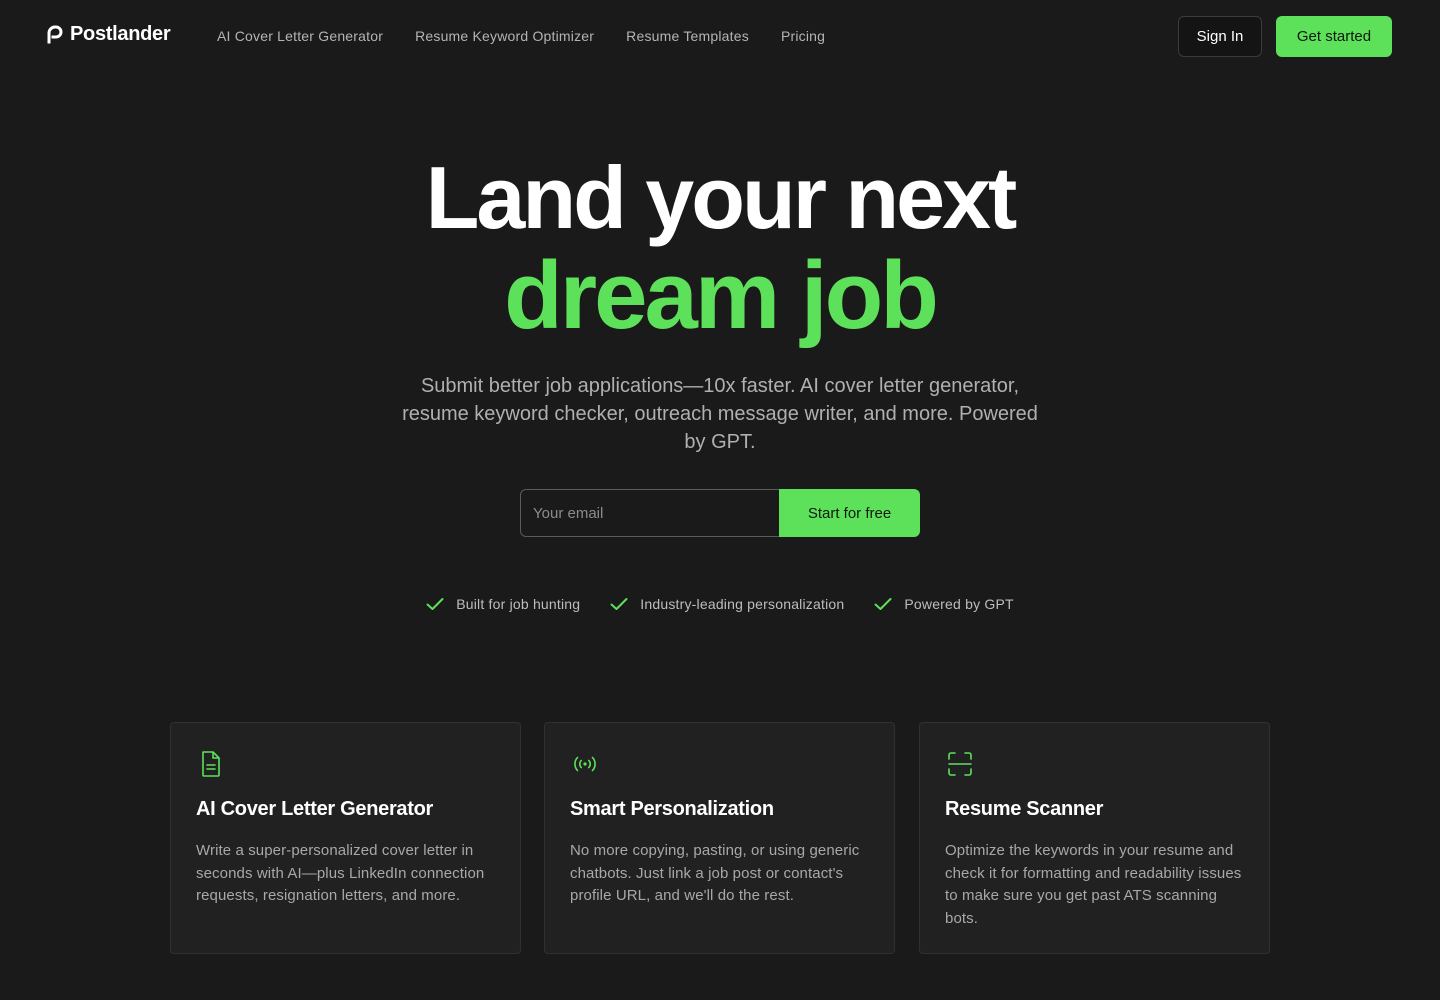 The height and width of the screenshot is (1000, 1440). Describe the element at coordinates (300, 36) in the screenshot. I see `nav-link-cover-letter-generator: AI Cover Letter Generator` at that location.